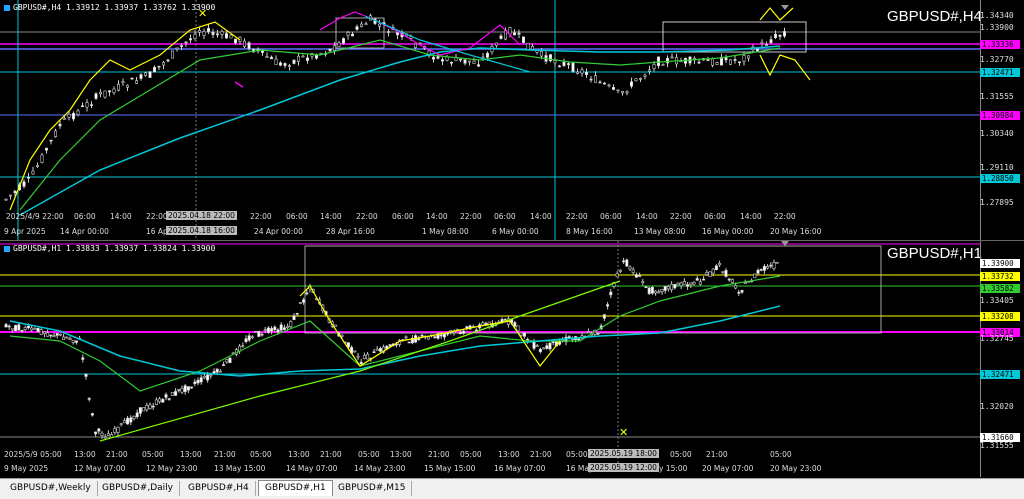 The height and width of the screenshot is (499, 1024). What do you see at coordinates (278, 231) in the screenshot?
I see `date-label: 24 Apr 00:00` at bounding box center [278, 231].